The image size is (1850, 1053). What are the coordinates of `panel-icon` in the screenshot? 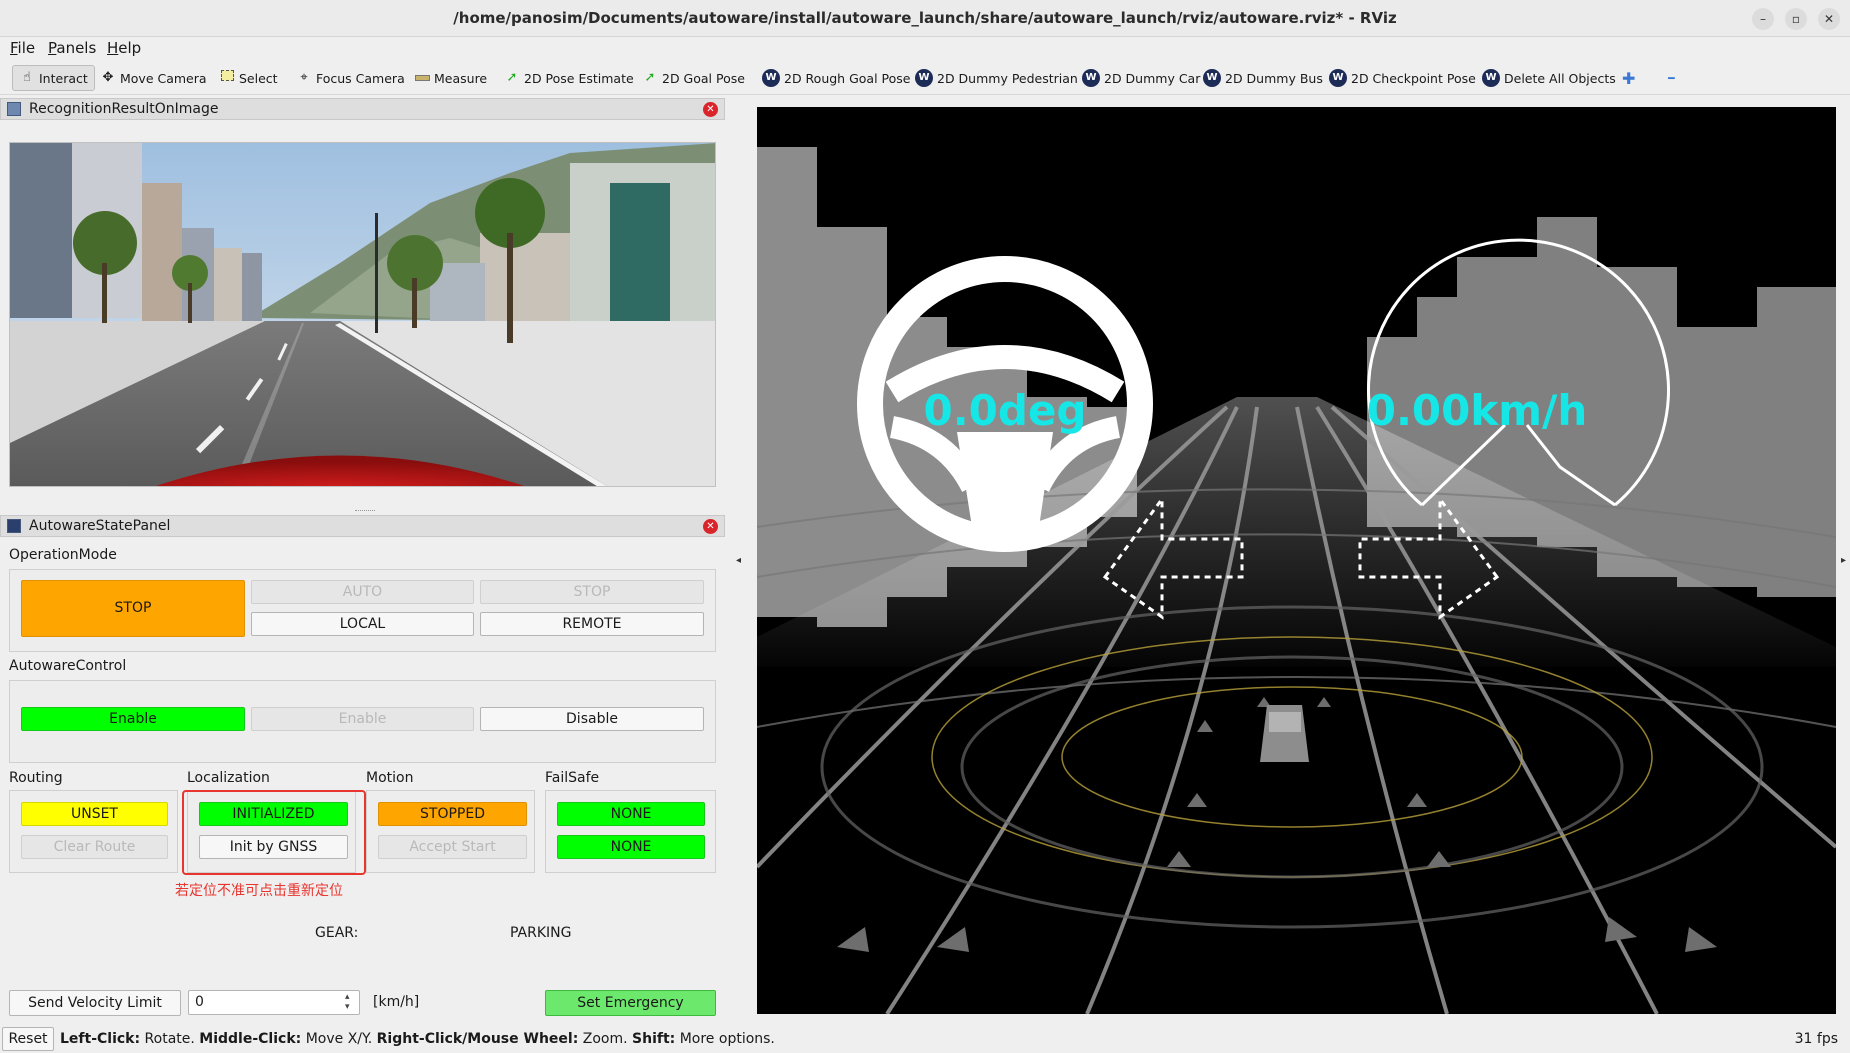 It's located at (14, 109).